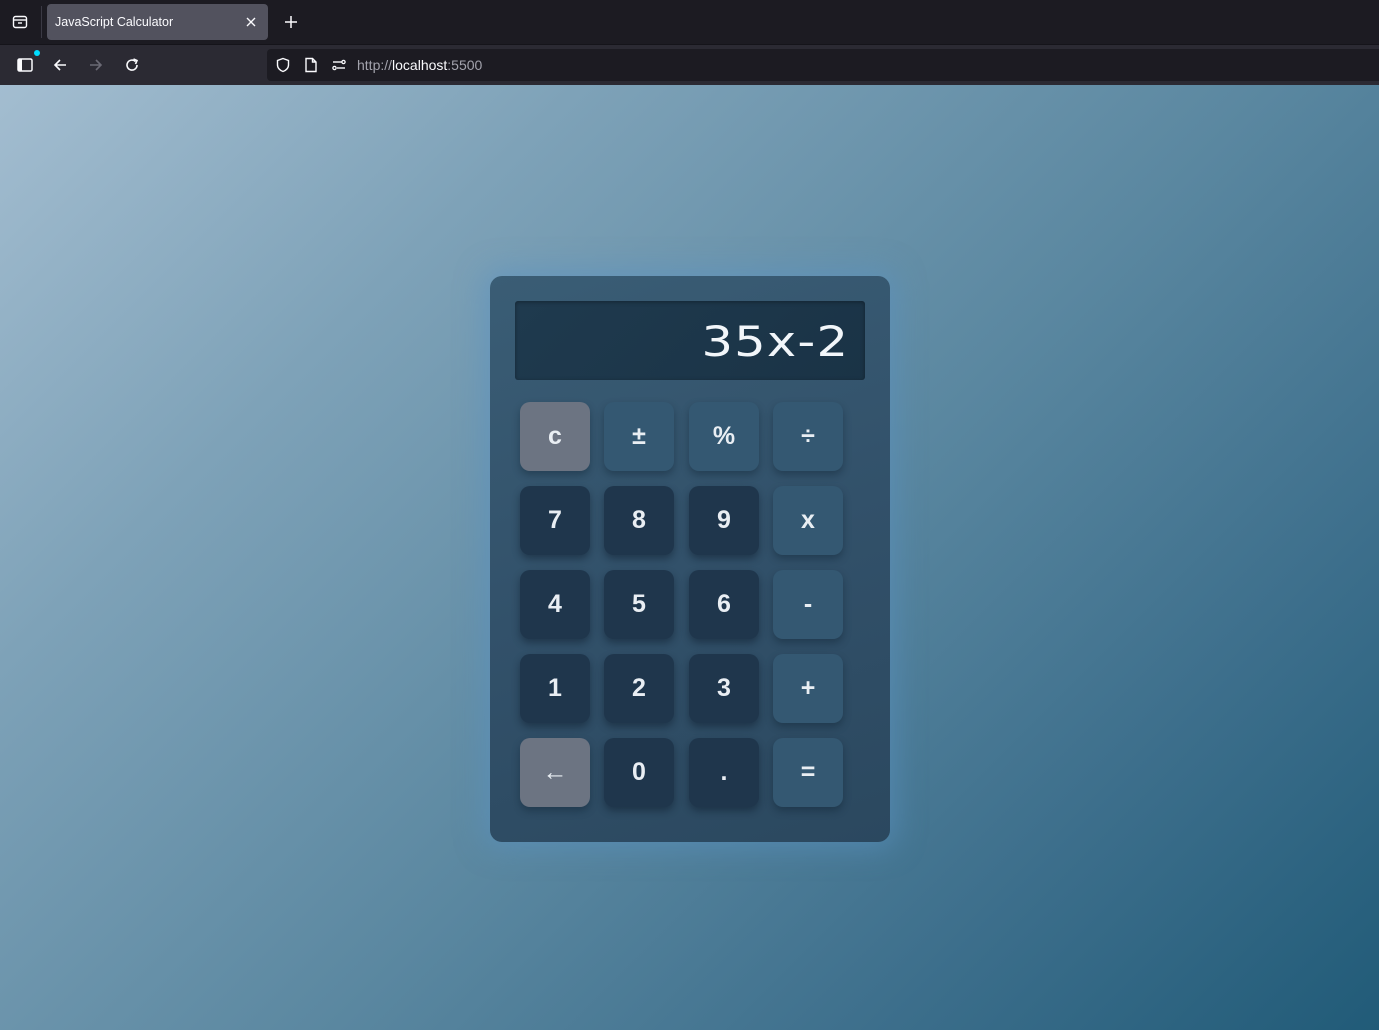 This screenshot has height=1030, width=1379. Describe the element at coordinates (724, 436) in the screenshot. I see `percent-key: %` at that location.